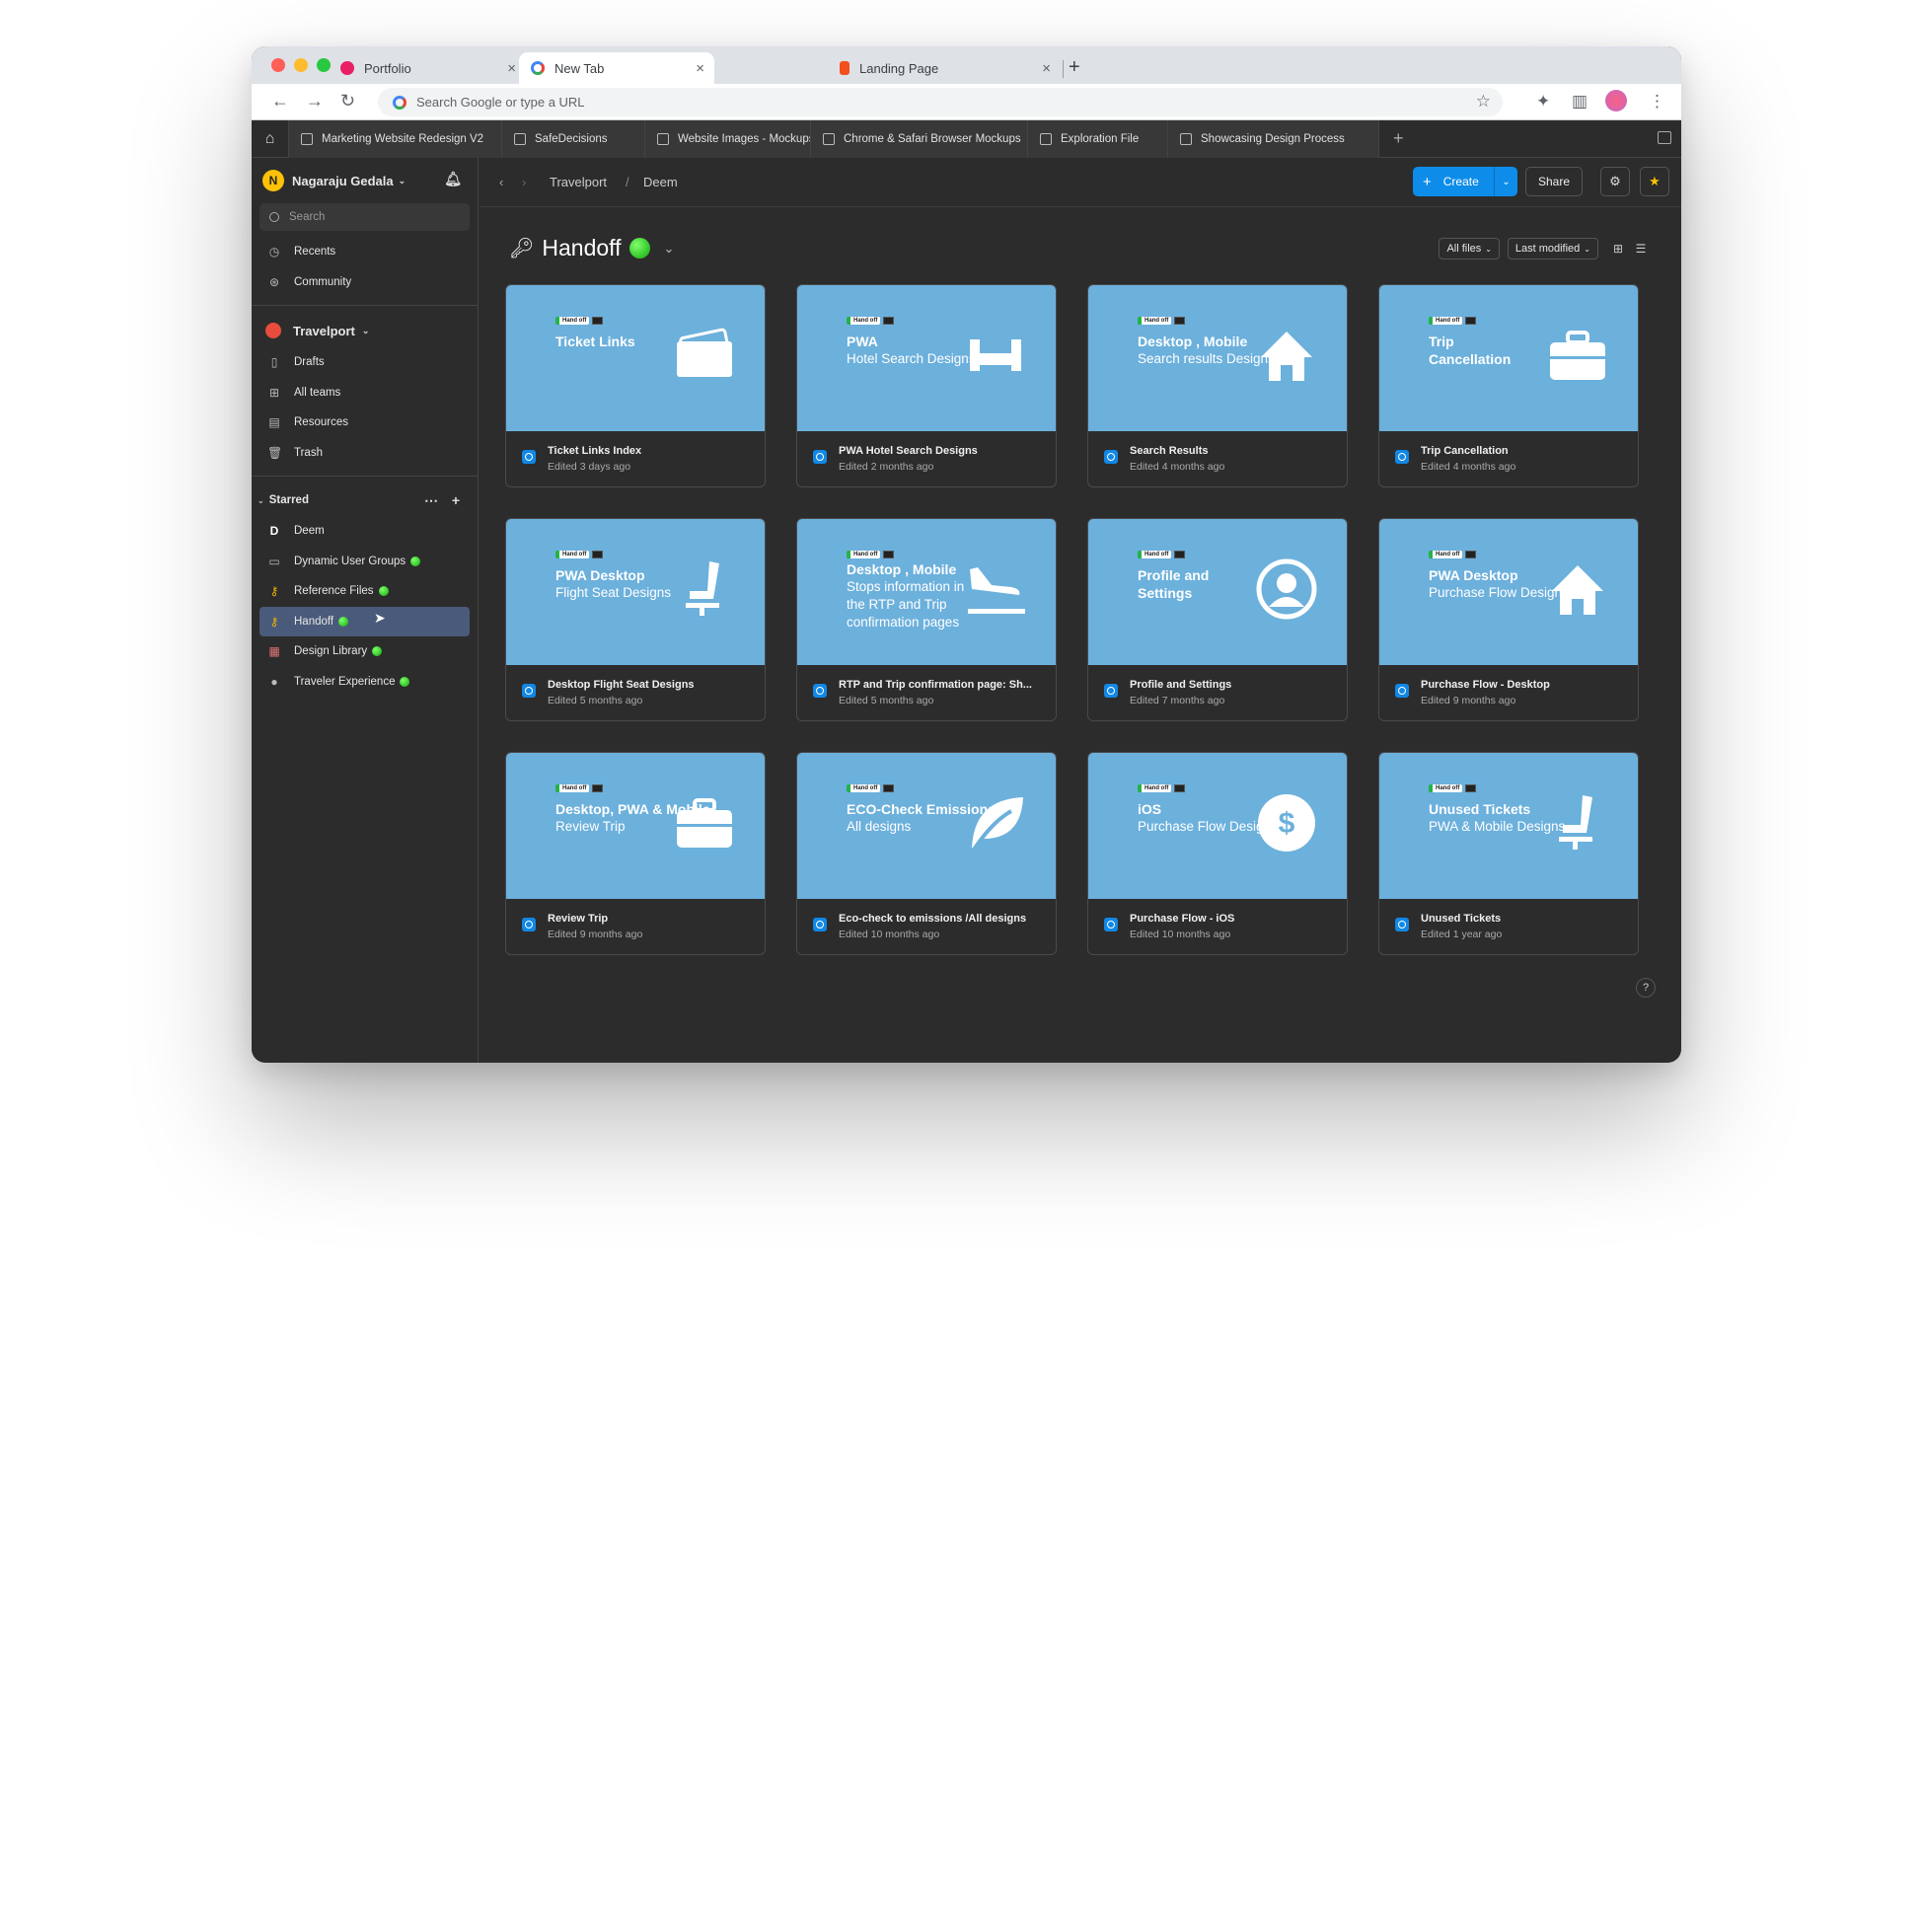  What do you see at coordinates (365, 252) in the screenshot?
I see `sidebar-item-recents: ◷ Recents` at bounding box center [365, 252].